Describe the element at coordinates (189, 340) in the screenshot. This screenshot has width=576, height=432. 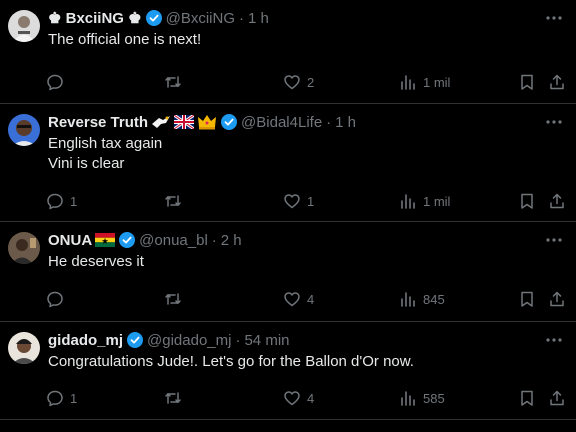
I see `user-handle: @gidado_mj` at that location.